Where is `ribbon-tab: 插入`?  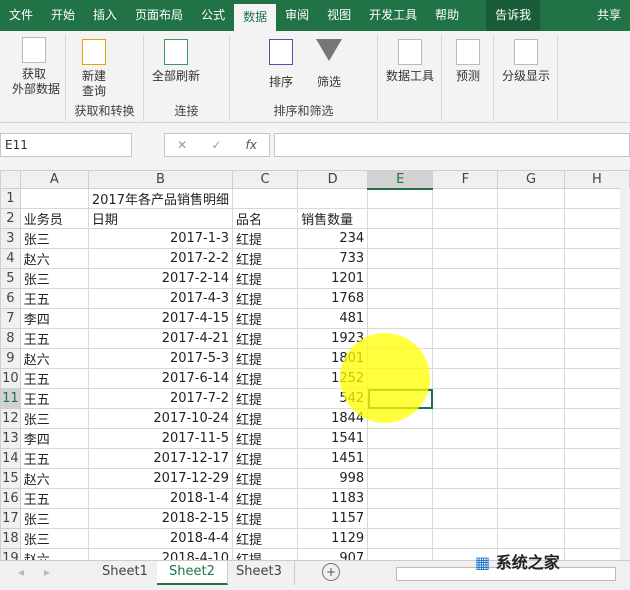
ribbon-tab: 插入 is located at coordinates (105, 15).